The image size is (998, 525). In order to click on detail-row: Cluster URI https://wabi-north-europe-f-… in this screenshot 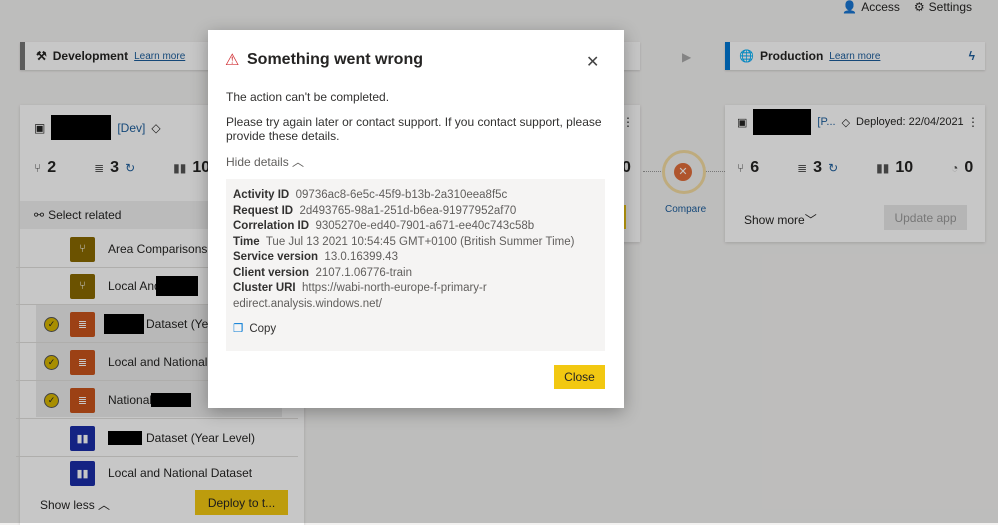, I will do `click(360, 296)`.